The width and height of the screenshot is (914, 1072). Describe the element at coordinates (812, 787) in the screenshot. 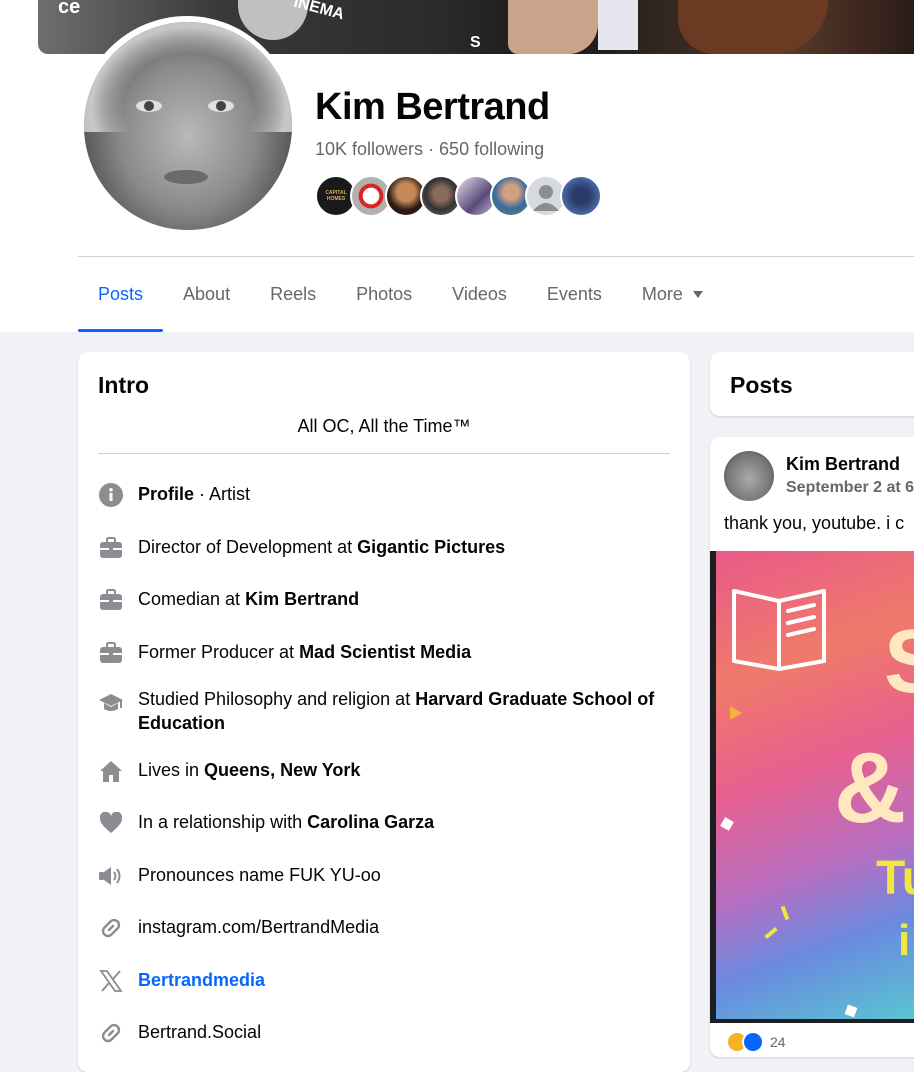

I see `post-image: S & Tu i` at that location.